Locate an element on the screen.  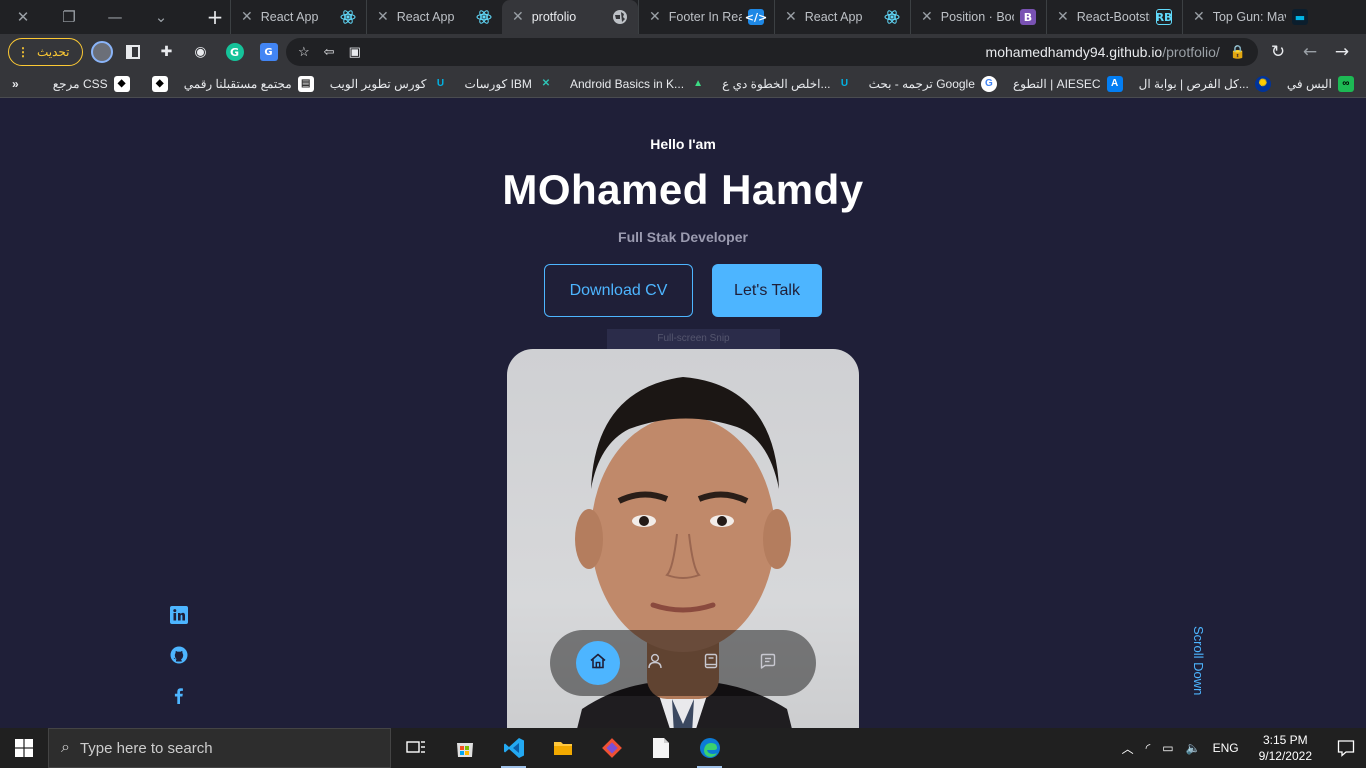
download-cv-button: Download CV is located at coordinates (618, 290).